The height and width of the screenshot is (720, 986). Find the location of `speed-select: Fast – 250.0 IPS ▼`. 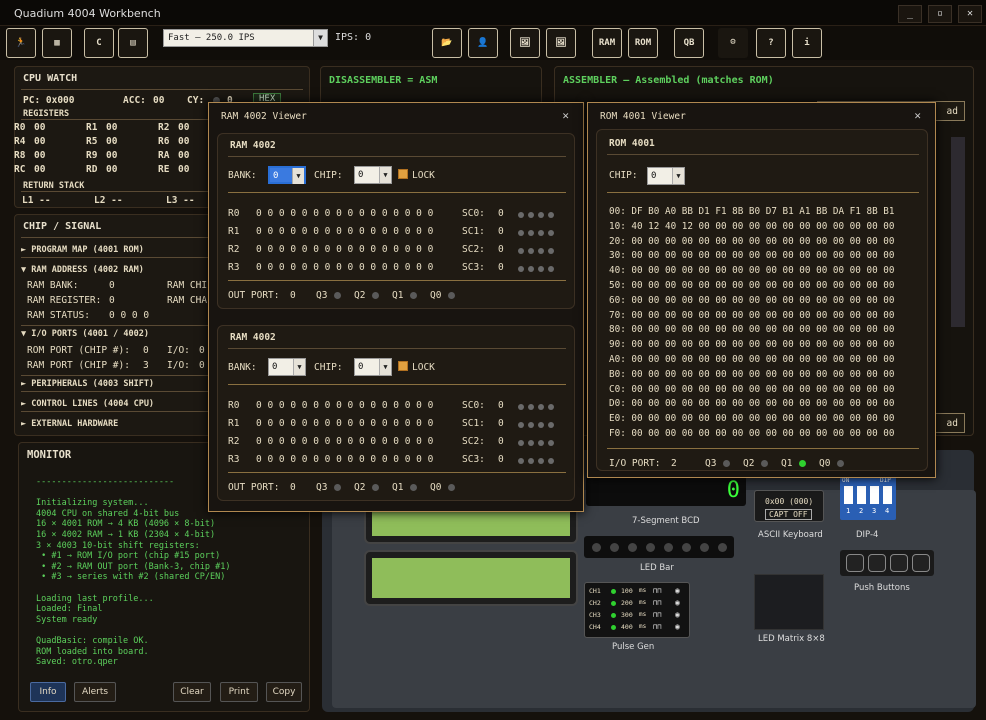

speed-select: Fast – 250.0 IPS ▼ is located at coordinates (245, 38).